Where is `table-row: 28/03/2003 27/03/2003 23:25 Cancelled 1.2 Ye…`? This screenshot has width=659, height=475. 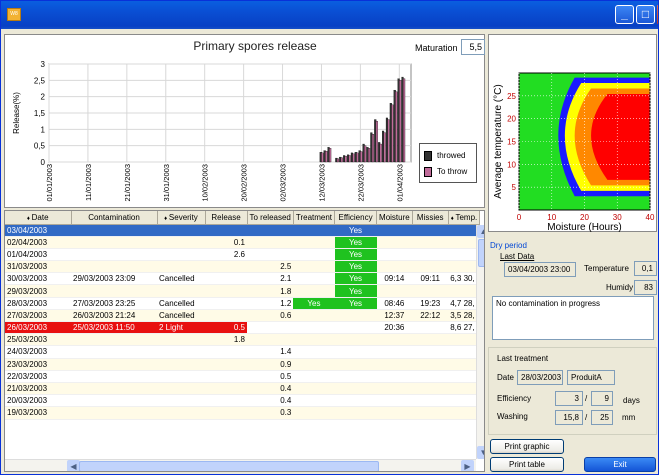 table-row: 28/03/2003 27/03/2003 23:25 Cancelled 1.2 Ye… is located at coordinates (242, 303).